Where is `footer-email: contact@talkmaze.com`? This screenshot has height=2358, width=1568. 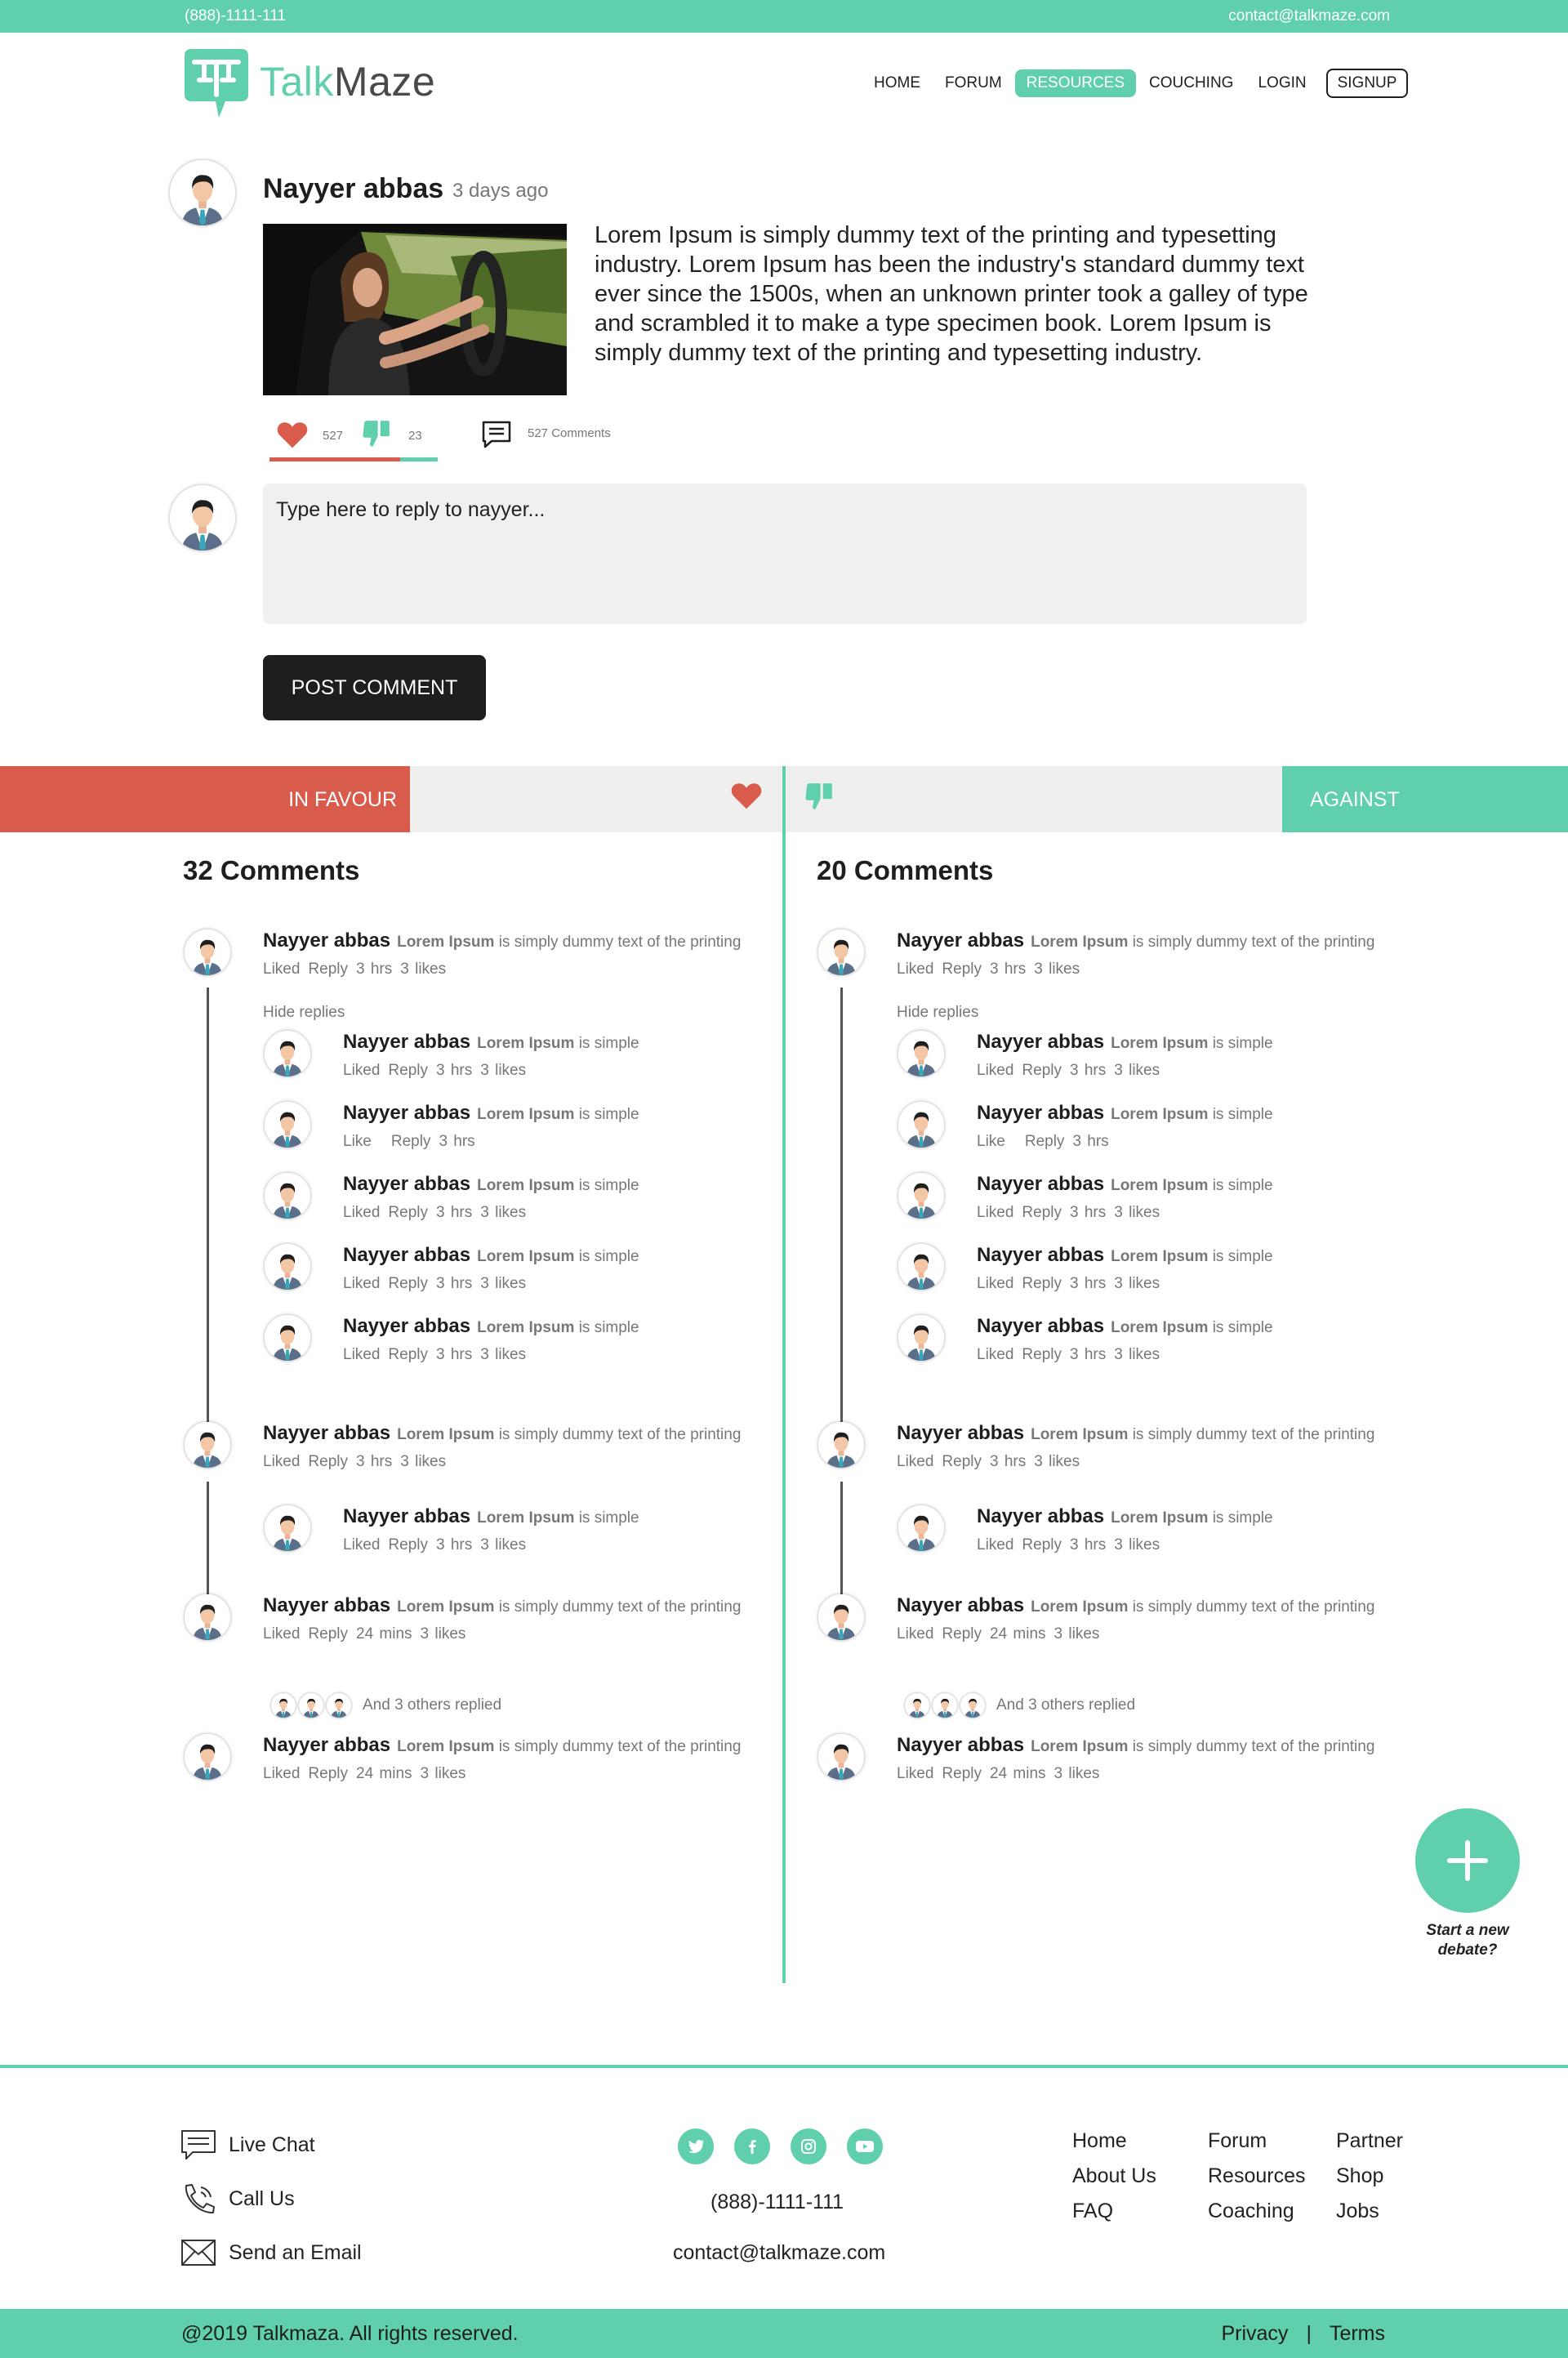 footer-email: contact@talkmaze.com is located at coordinates (779, 2253).